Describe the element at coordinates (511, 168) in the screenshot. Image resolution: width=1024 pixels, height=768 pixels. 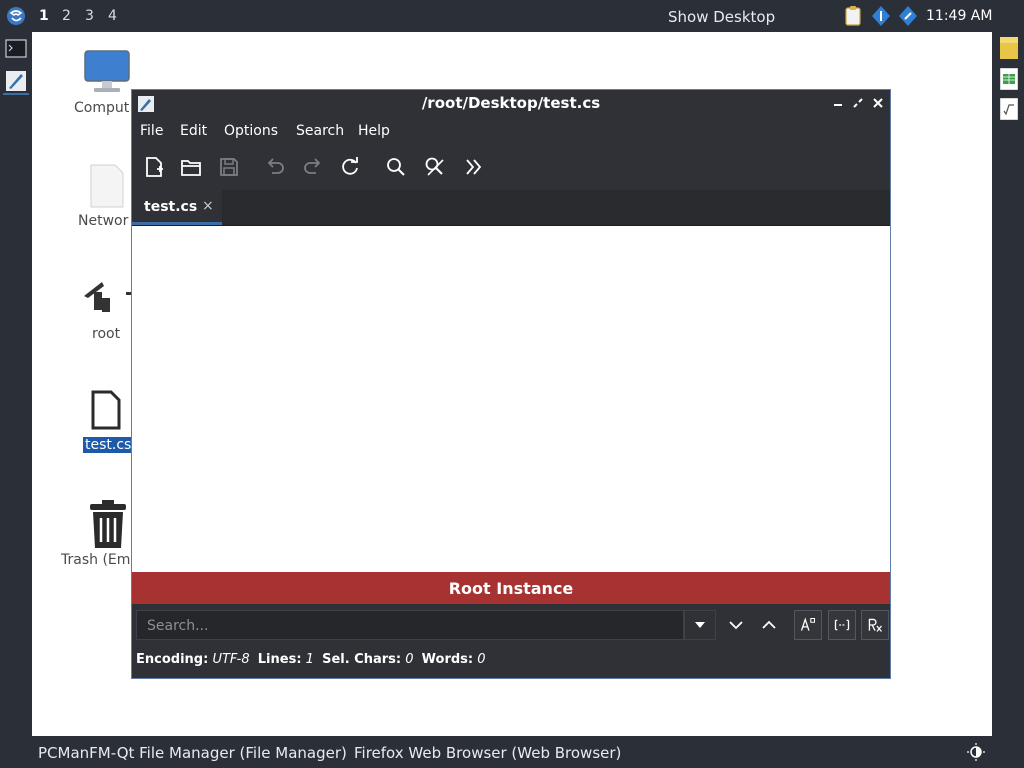
I see `toolbar` at that location.